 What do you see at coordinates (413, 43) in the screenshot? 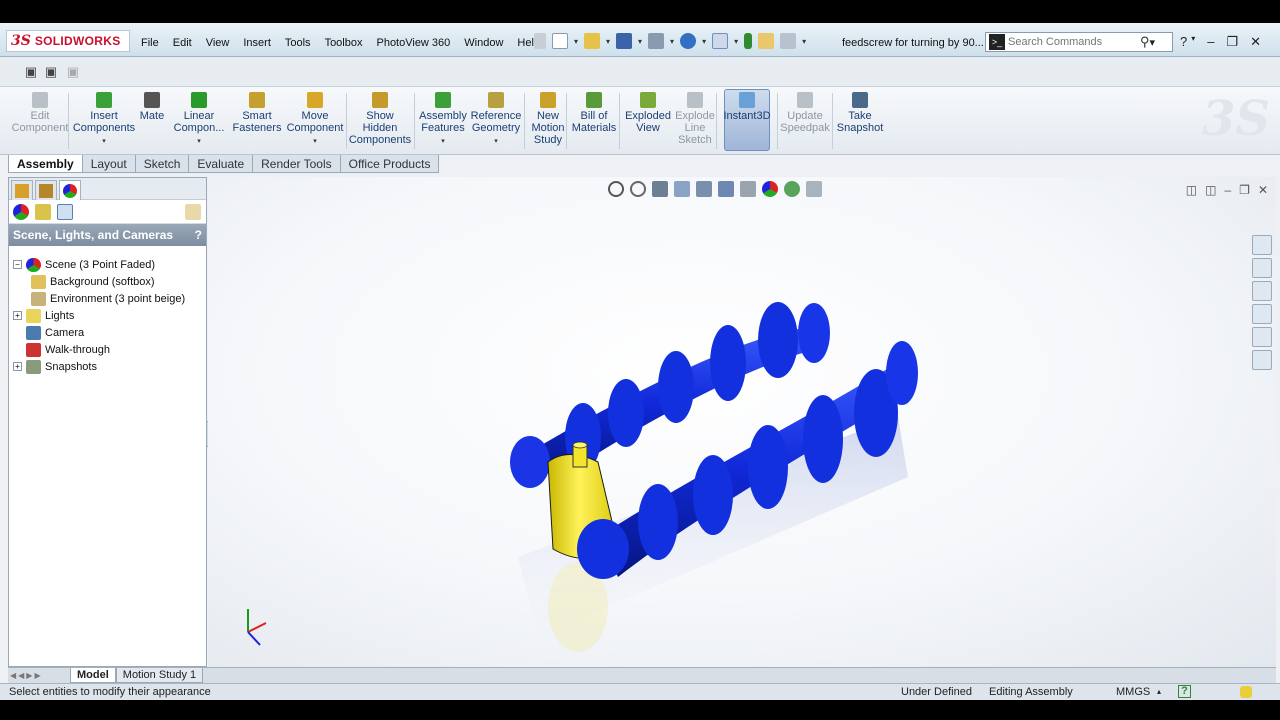
I see `menu-photoview: PhotoView 360` at bounding box center [413, 43].